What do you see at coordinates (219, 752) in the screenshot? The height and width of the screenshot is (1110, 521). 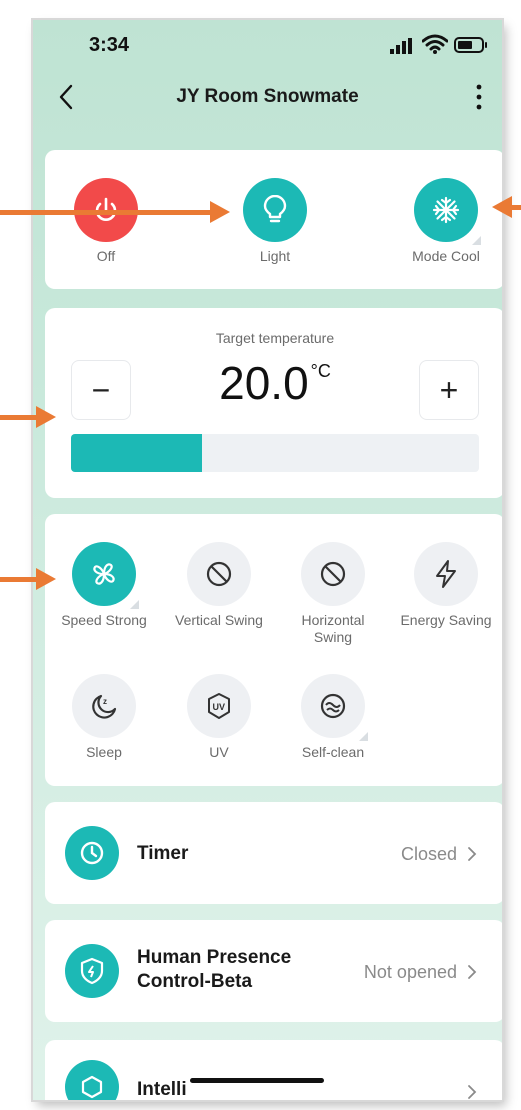 I see `function-label: UV` at bounding box center [219, 752].